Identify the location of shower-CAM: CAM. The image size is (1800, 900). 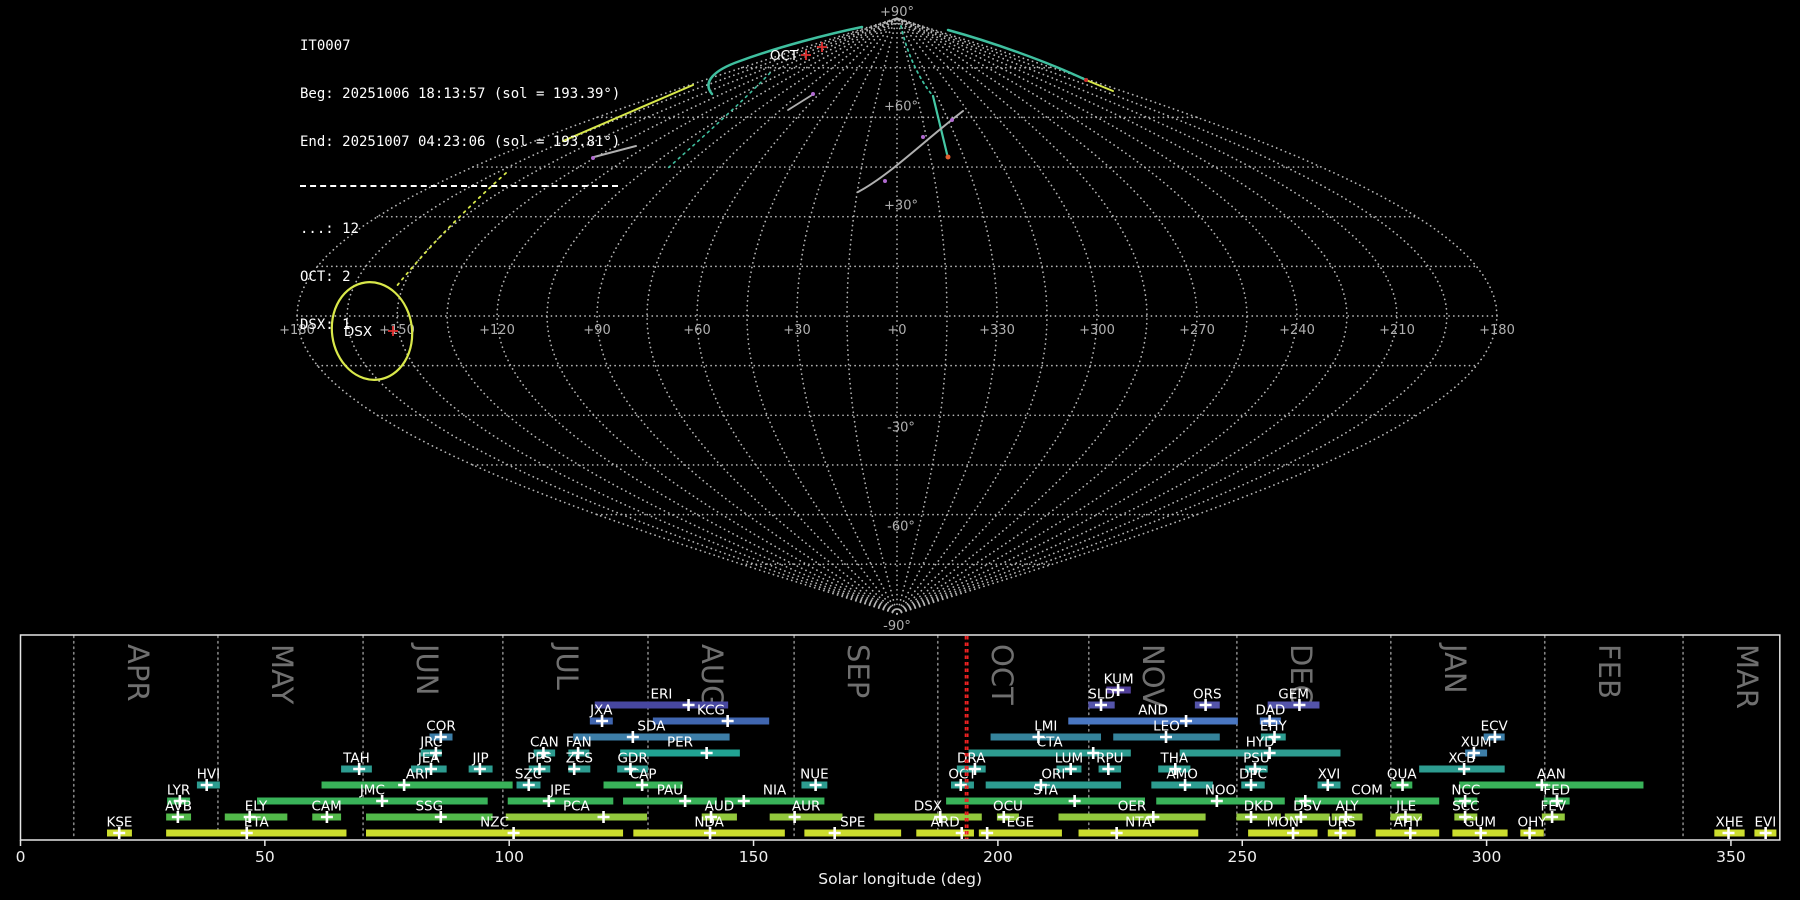
(327, 811).